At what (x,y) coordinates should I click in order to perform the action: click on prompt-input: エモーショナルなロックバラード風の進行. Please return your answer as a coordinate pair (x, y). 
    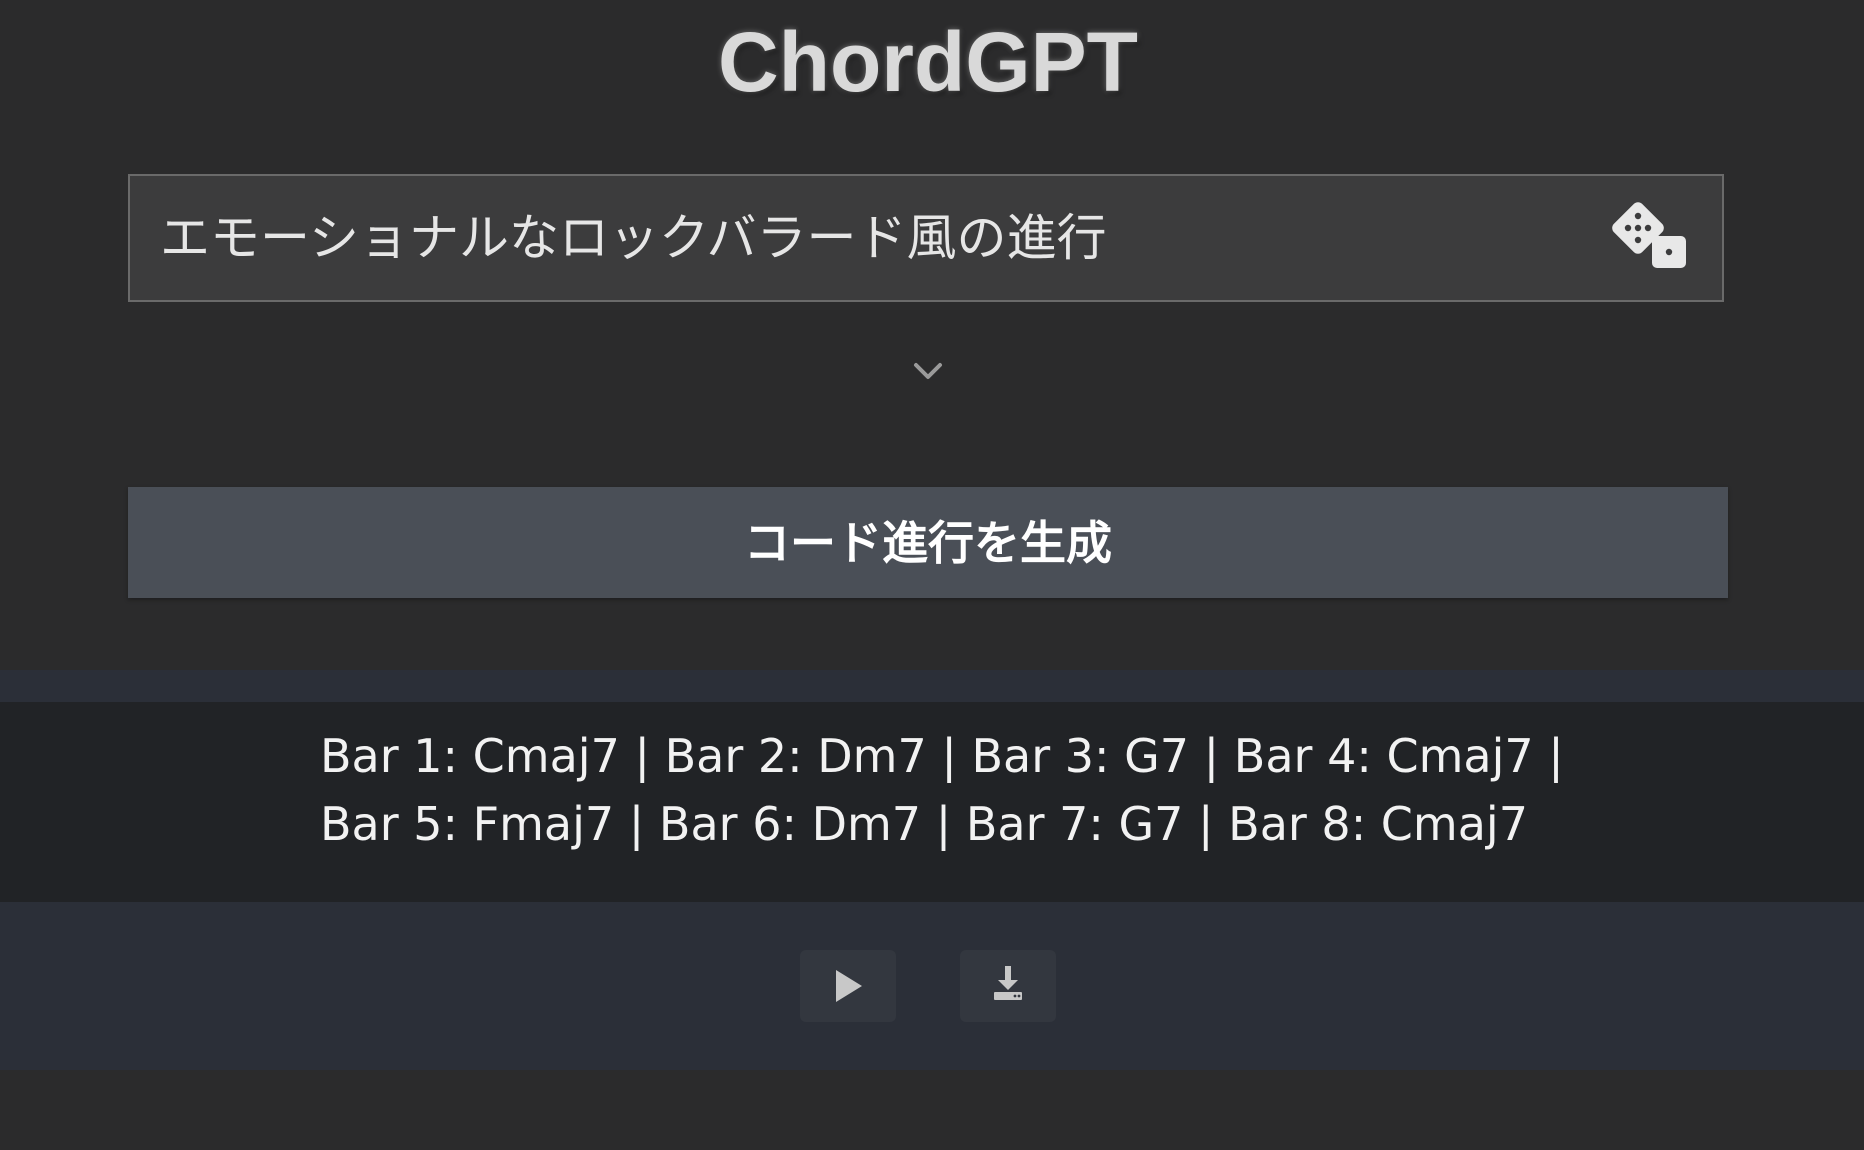
    Looking at the image, I should click on (870, 238).